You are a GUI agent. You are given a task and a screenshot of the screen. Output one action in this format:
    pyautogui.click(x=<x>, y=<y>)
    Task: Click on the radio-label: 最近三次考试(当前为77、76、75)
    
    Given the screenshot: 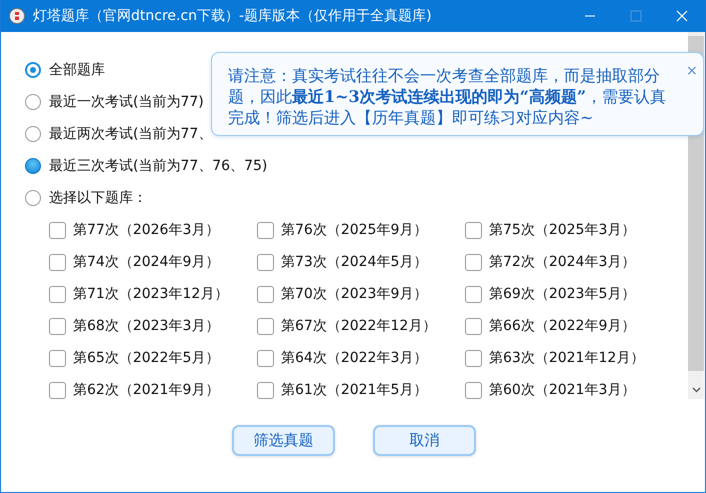 What is the action you would take?
    pyautogui.click(x=158, y=166)
    